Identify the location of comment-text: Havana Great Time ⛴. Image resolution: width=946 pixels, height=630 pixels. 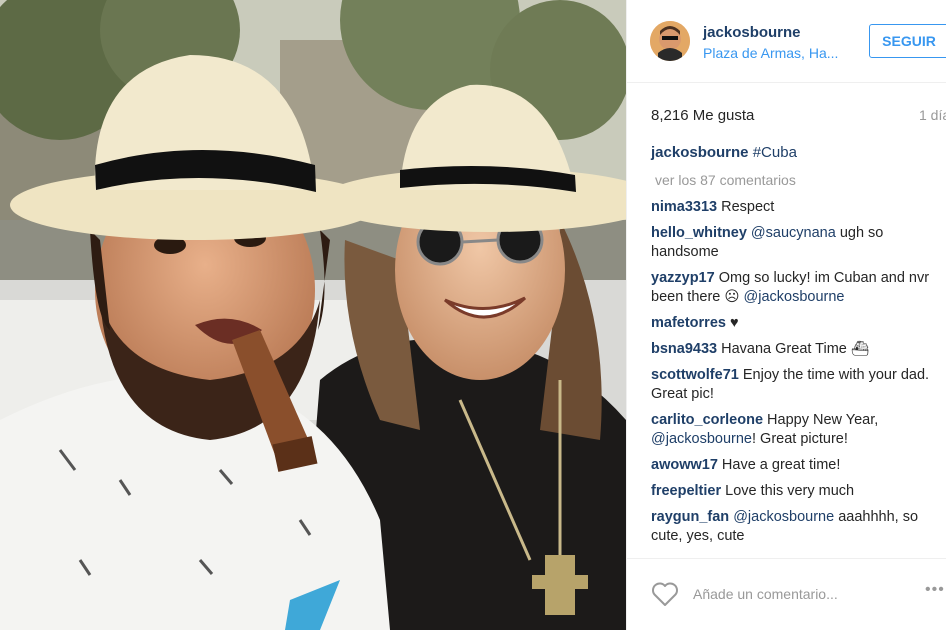
(795, 349).